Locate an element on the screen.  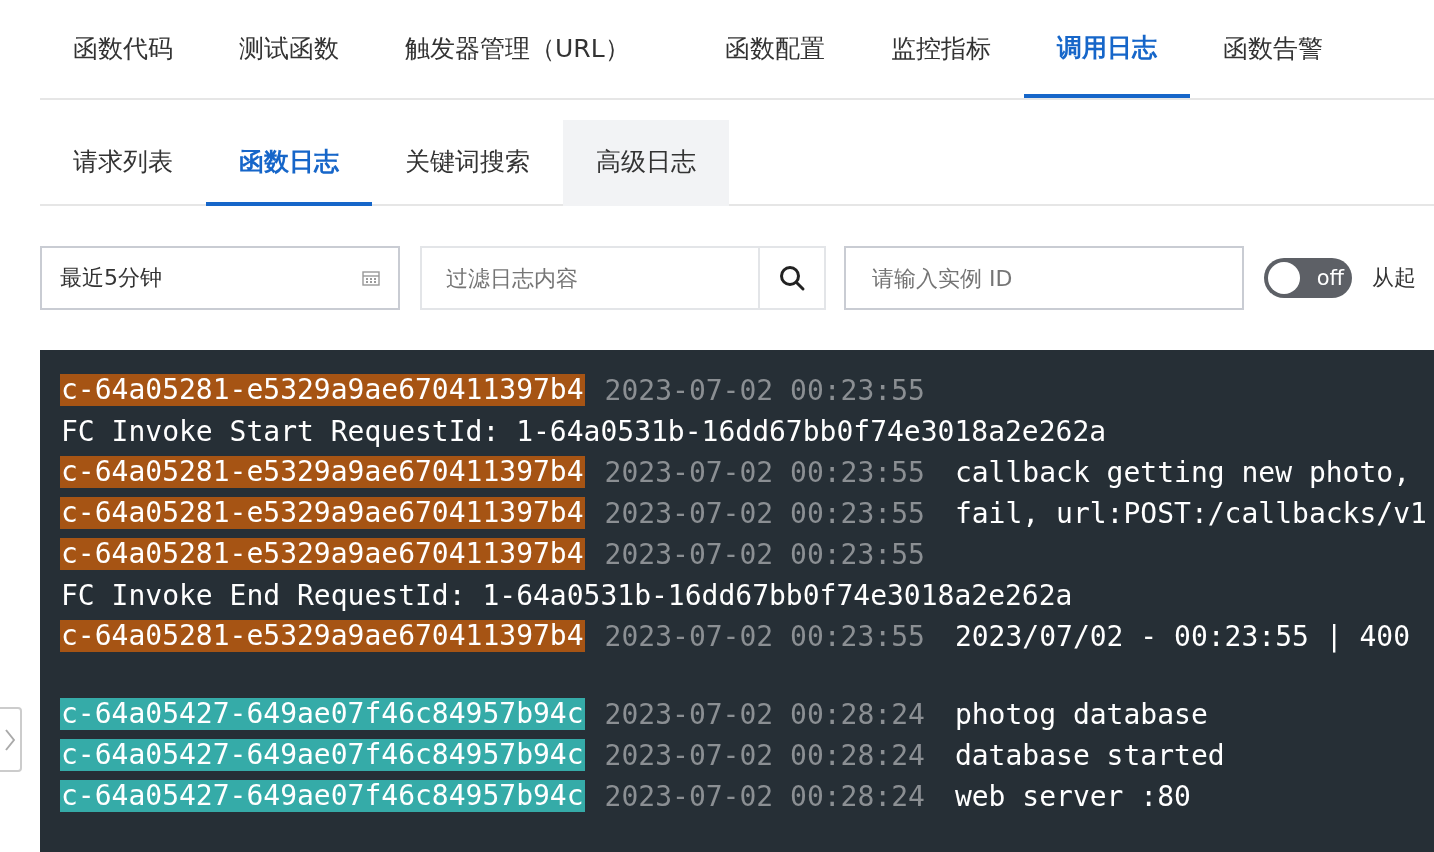
filter-input: 过滤日志内容 is located at coordinates (623, 278).